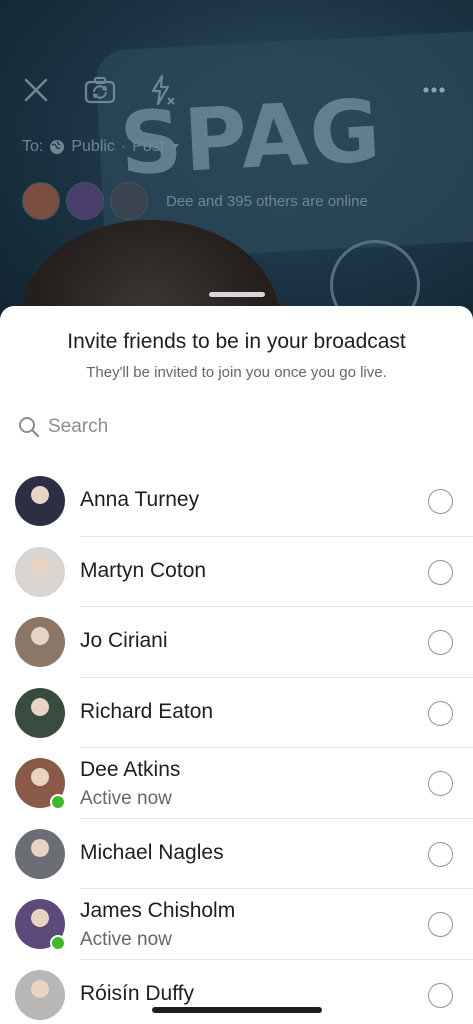  I want to click on globe-icon, so click(57, 147).